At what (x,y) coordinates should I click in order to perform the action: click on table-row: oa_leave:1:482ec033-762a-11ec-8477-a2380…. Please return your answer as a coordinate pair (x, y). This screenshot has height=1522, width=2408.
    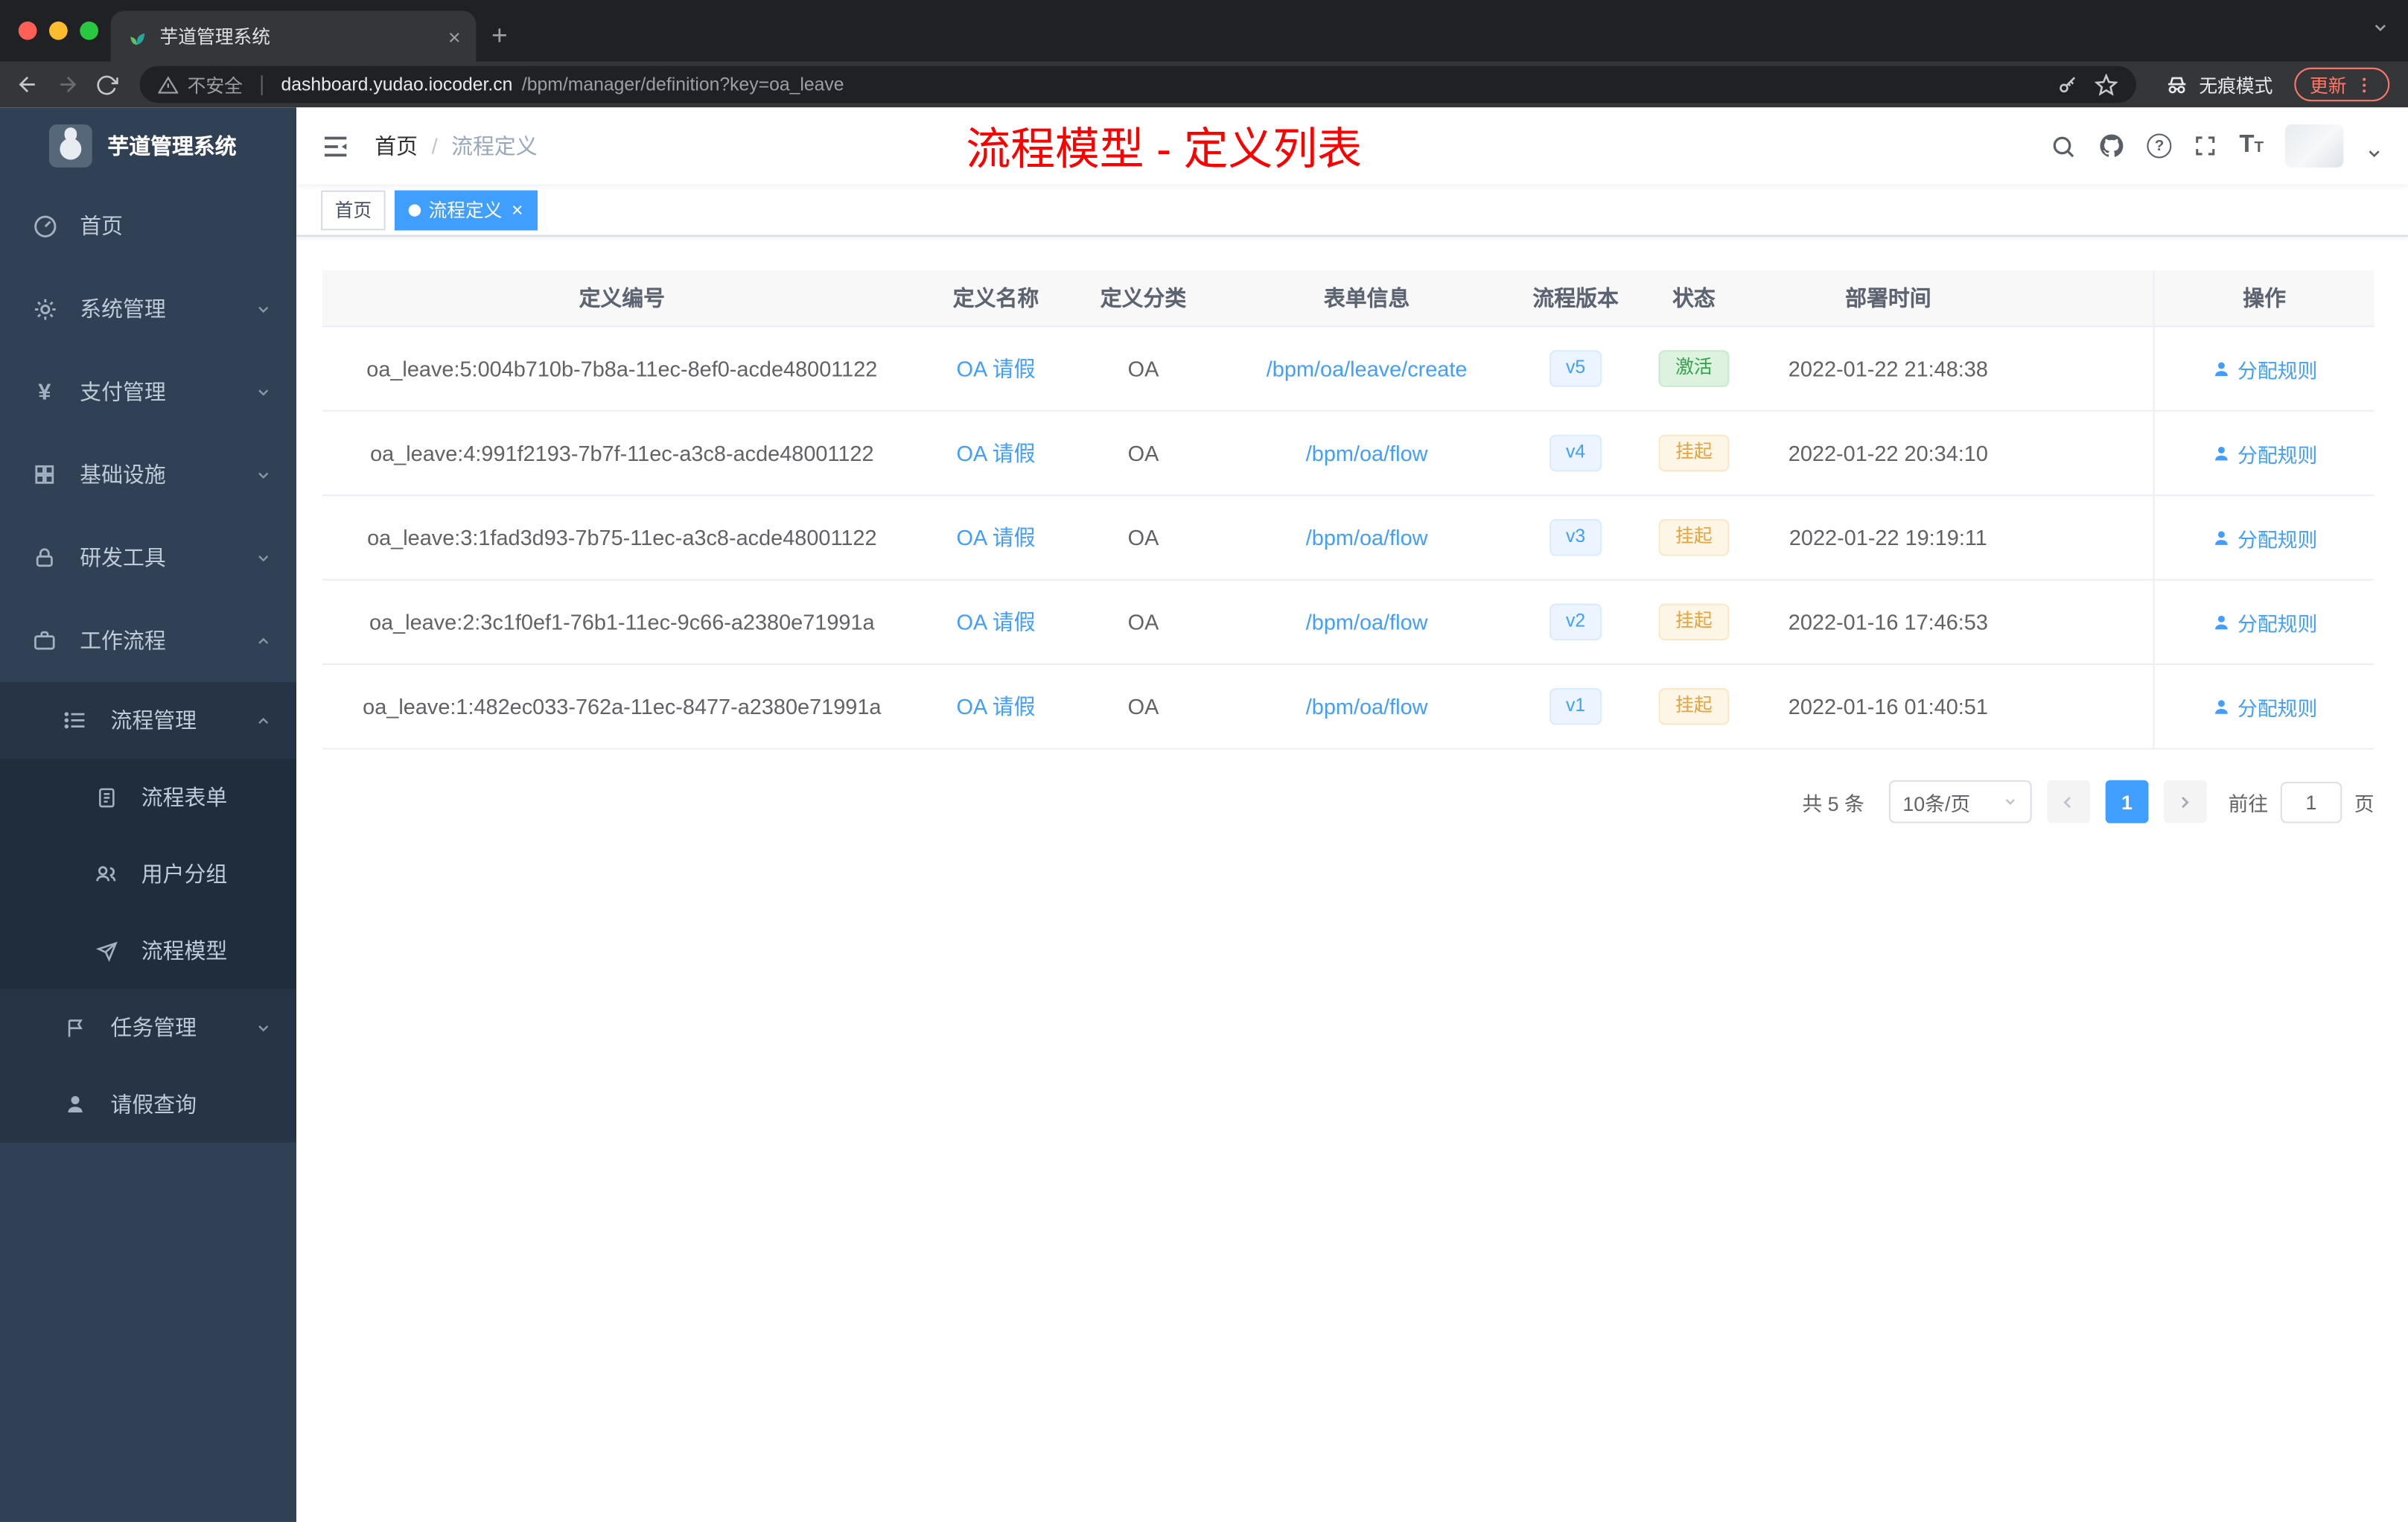
    Looking at the image, I should click on (1348, 707).